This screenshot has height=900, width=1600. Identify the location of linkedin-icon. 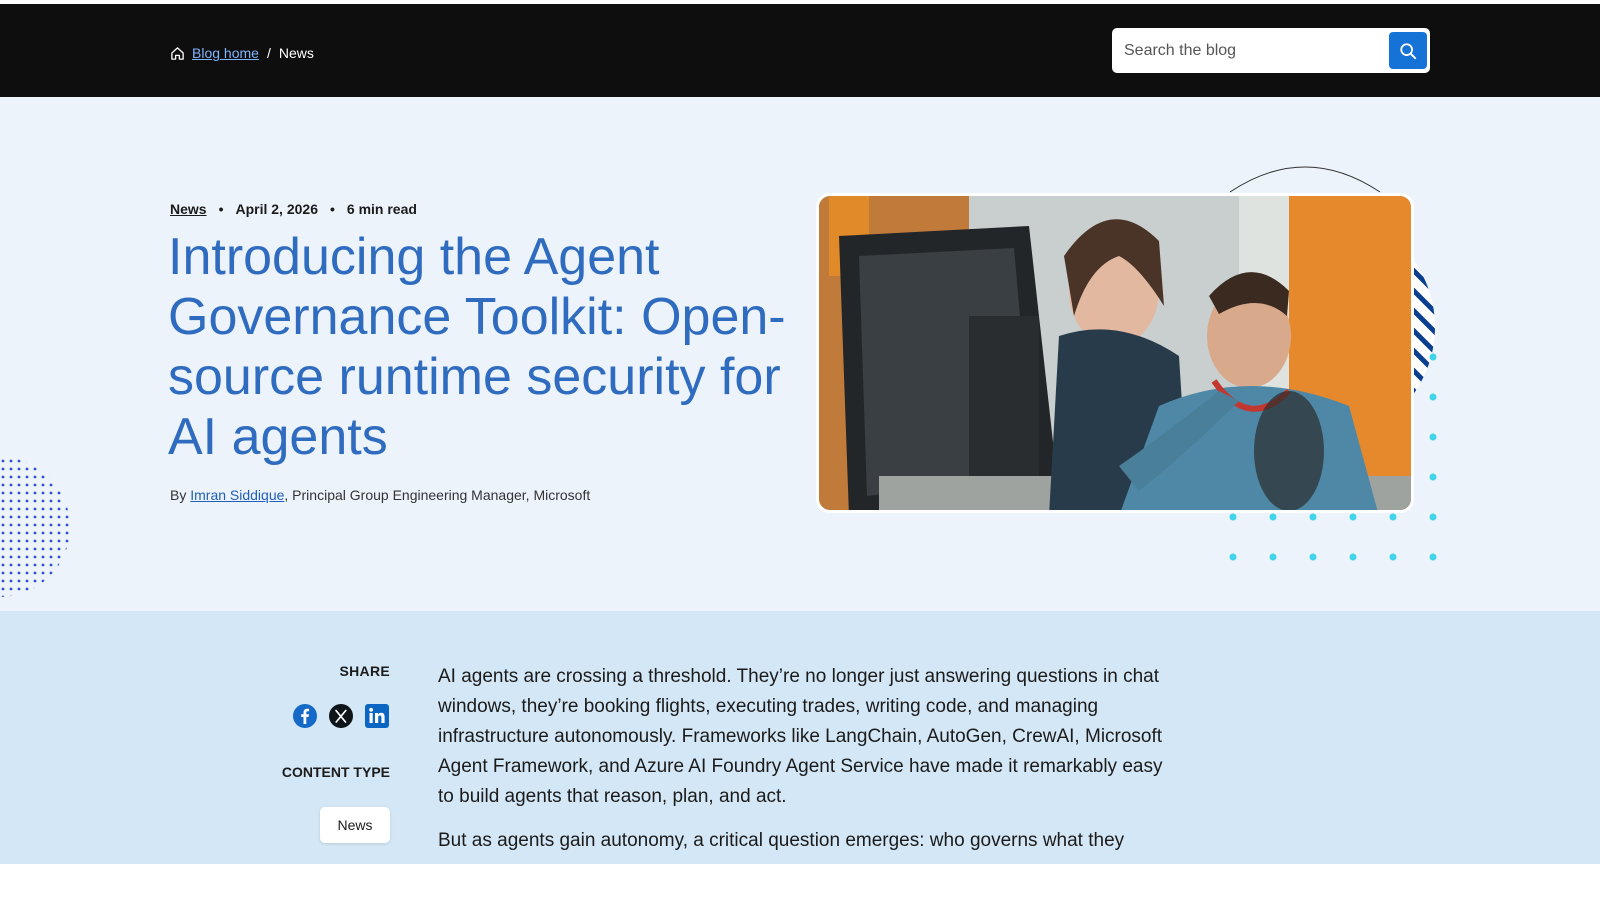
(377, 716).